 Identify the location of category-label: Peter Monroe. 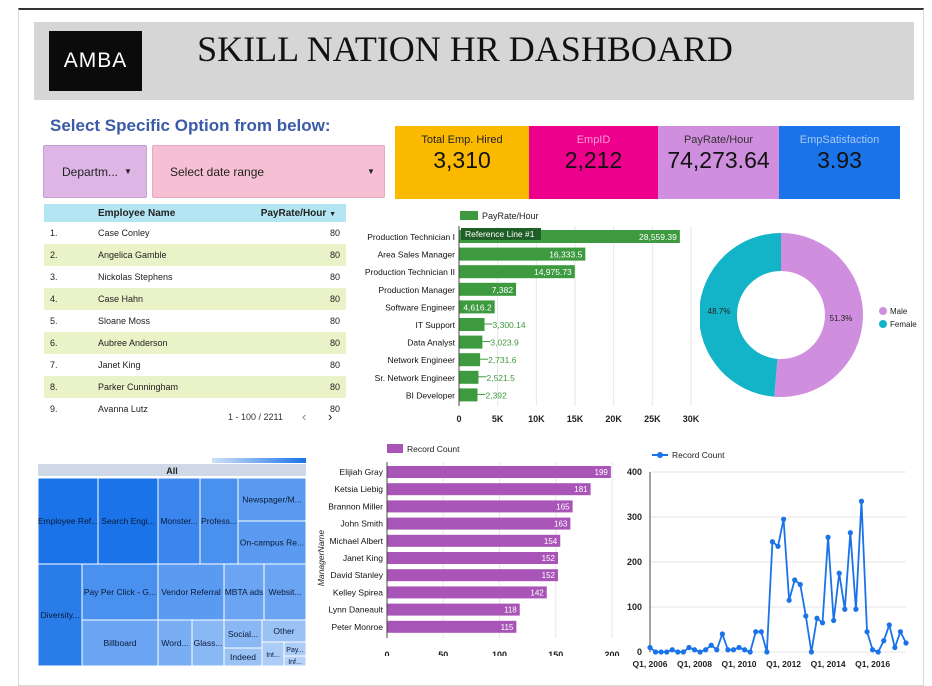
(358, 627).